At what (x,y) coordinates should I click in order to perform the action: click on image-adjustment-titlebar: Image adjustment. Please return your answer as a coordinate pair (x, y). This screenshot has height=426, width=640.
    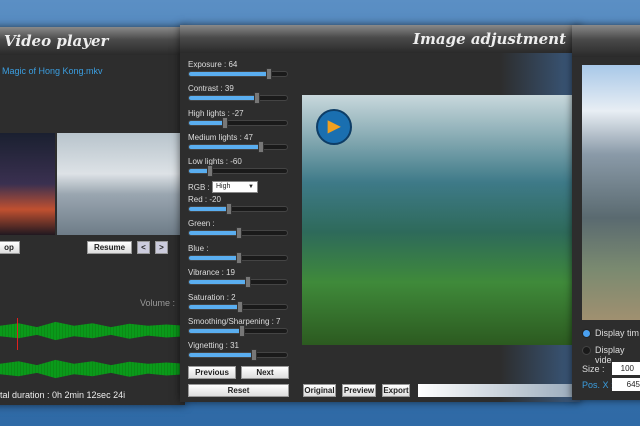
    Looking at the image, I should click on (380, 39).